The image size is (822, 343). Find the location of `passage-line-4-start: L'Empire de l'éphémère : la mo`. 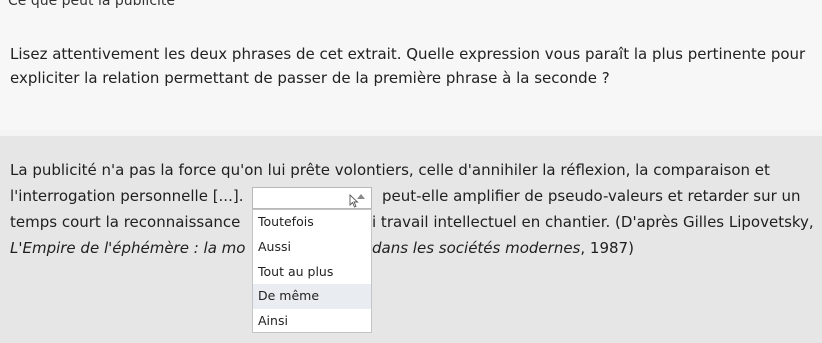

passage-line-4-start: L'Empire de l'éphémère : la mo is located at coordinates (128, 248).